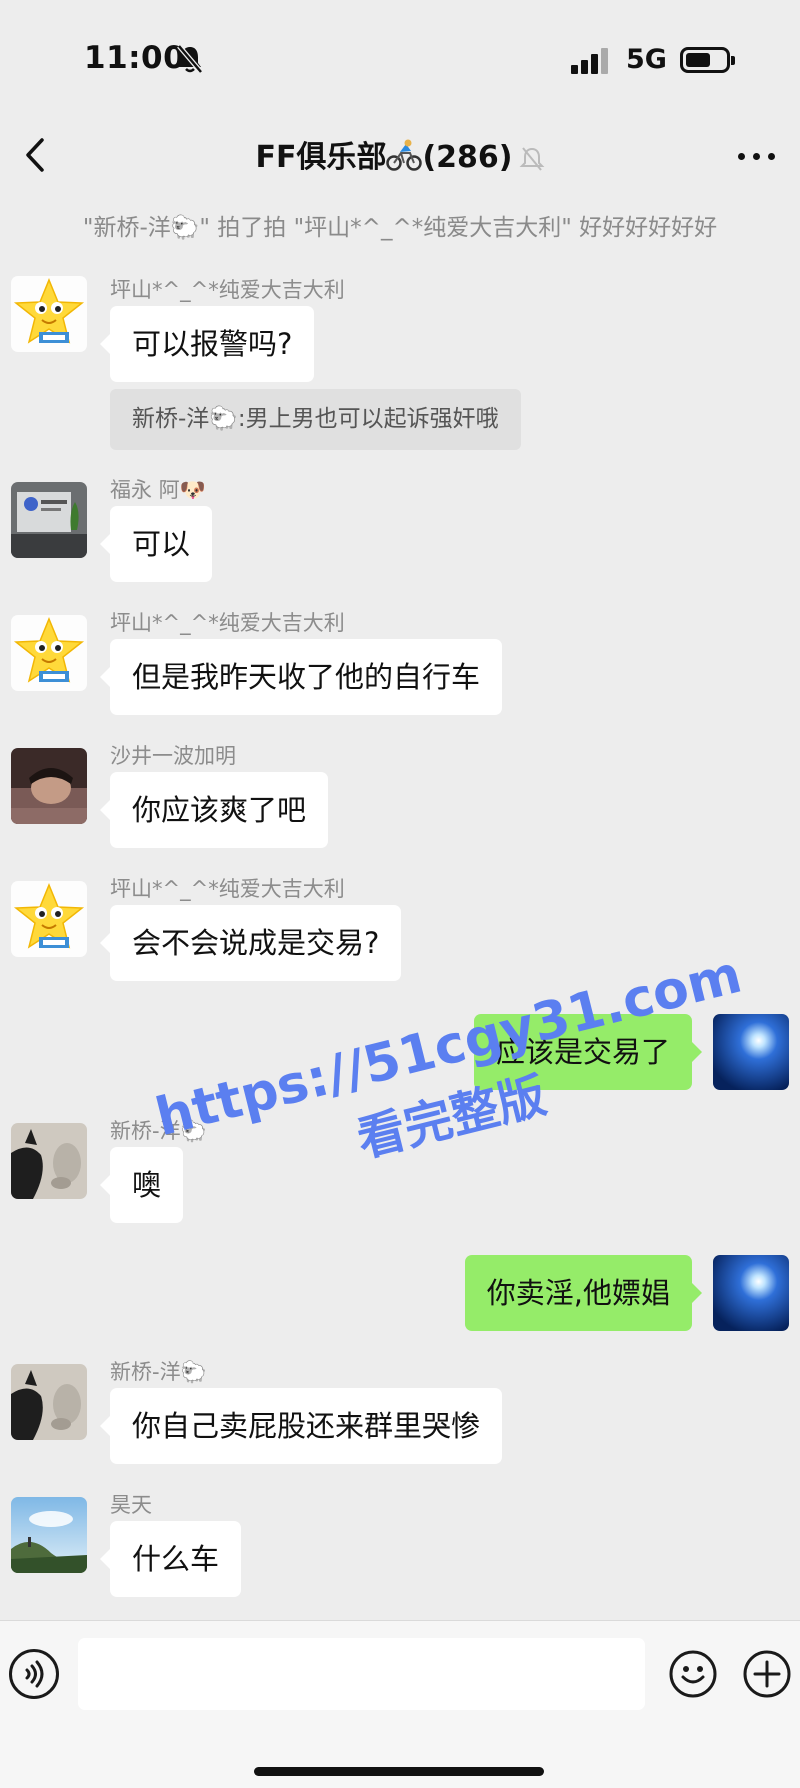 The height and width of the screenshot is (1788, 800). I want to click on plus-icon, so click(767, 1674).